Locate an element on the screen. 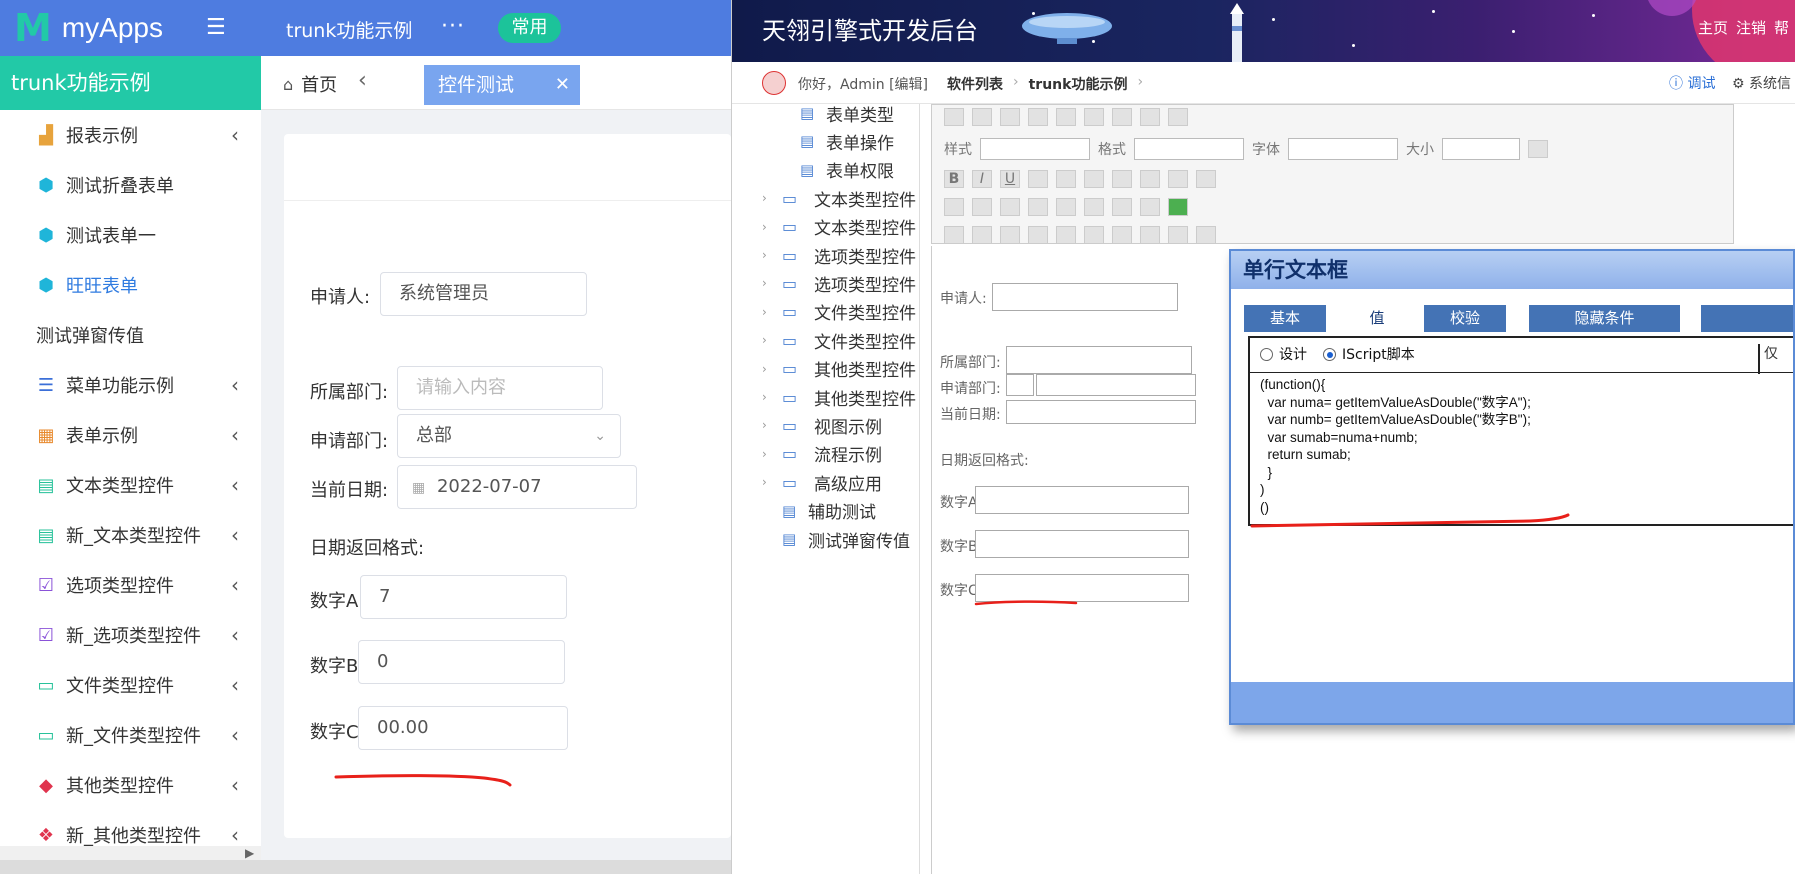  sidebar-item: ☑ 选项类型控件 ‹ is located at coordinates (130, 585).